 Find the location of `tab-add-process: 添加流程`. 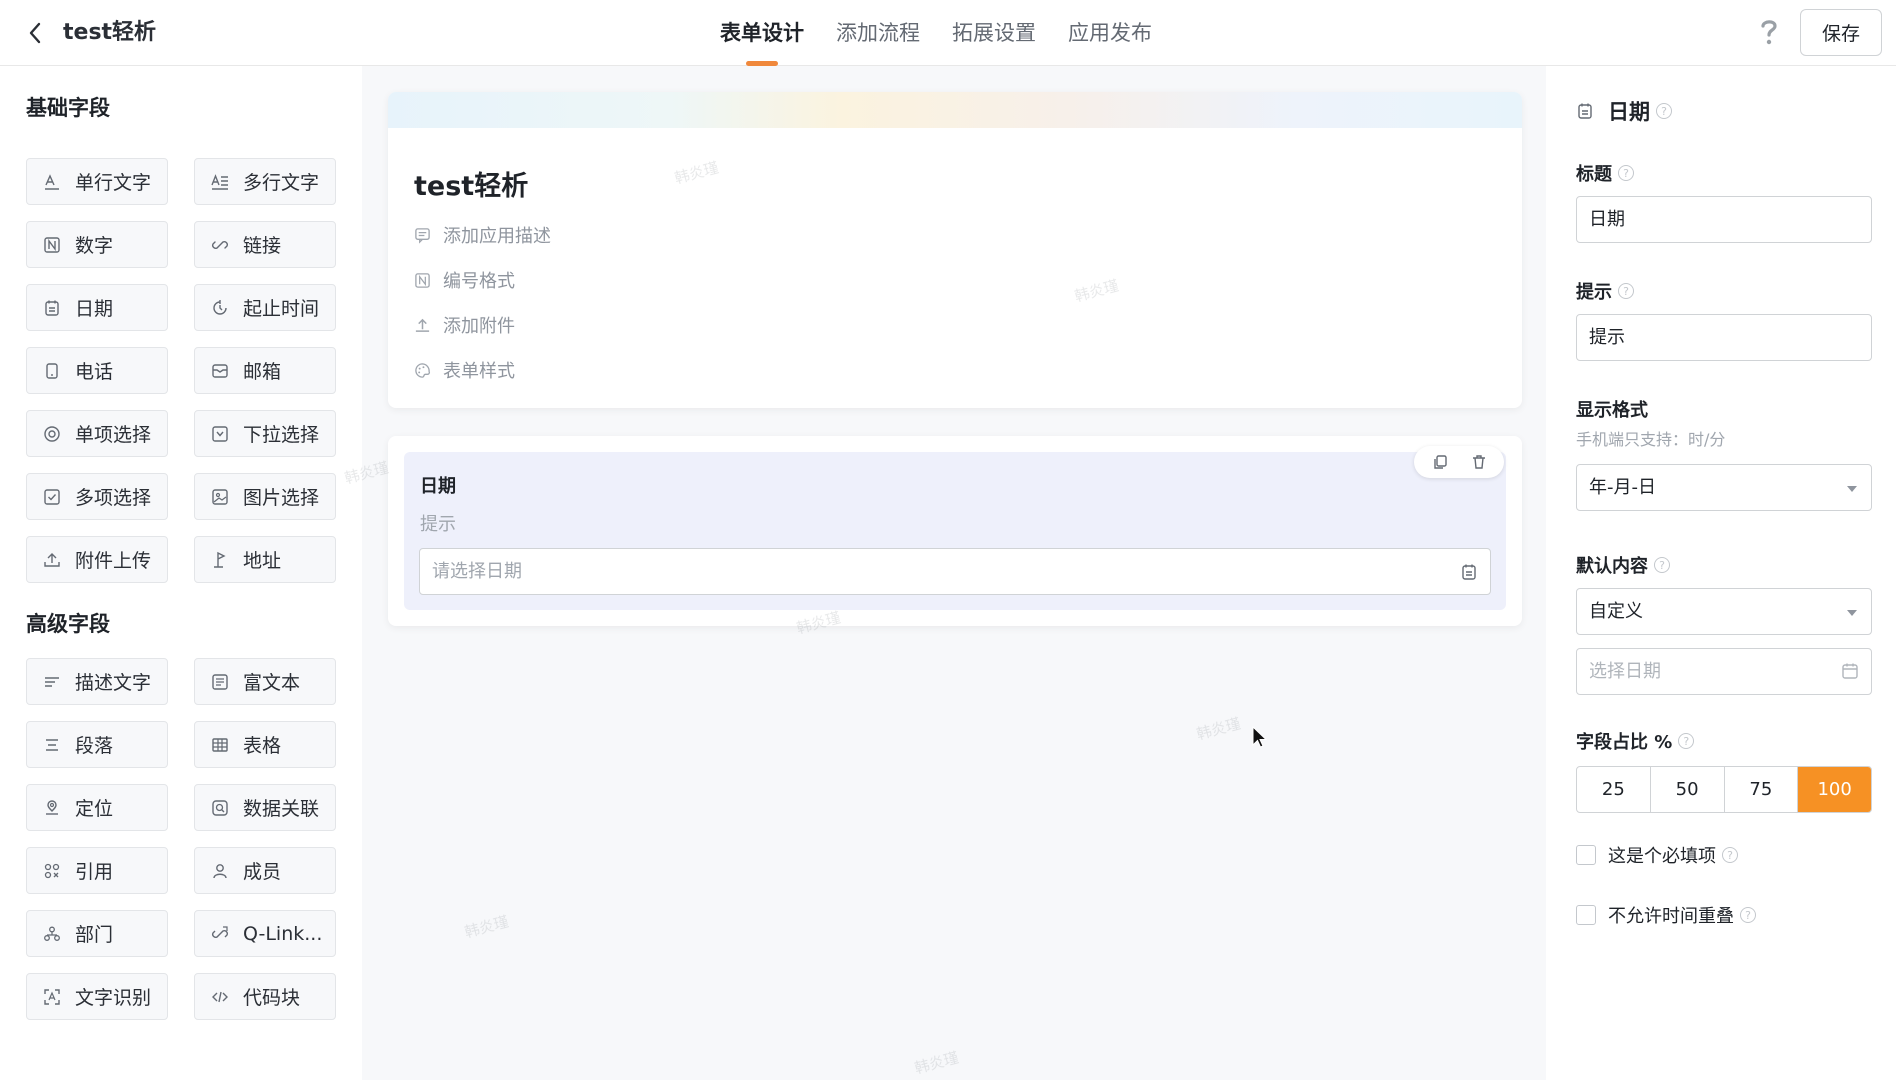

tab-add-process: 添加流程 is located at coordinates (878, 33).